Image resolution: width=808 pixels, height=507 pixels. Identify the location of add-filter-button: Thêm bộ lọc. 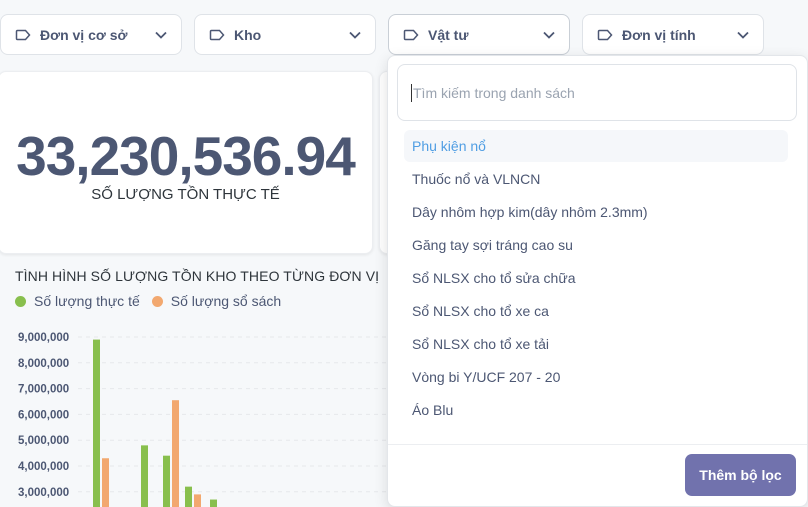
(740, 475).